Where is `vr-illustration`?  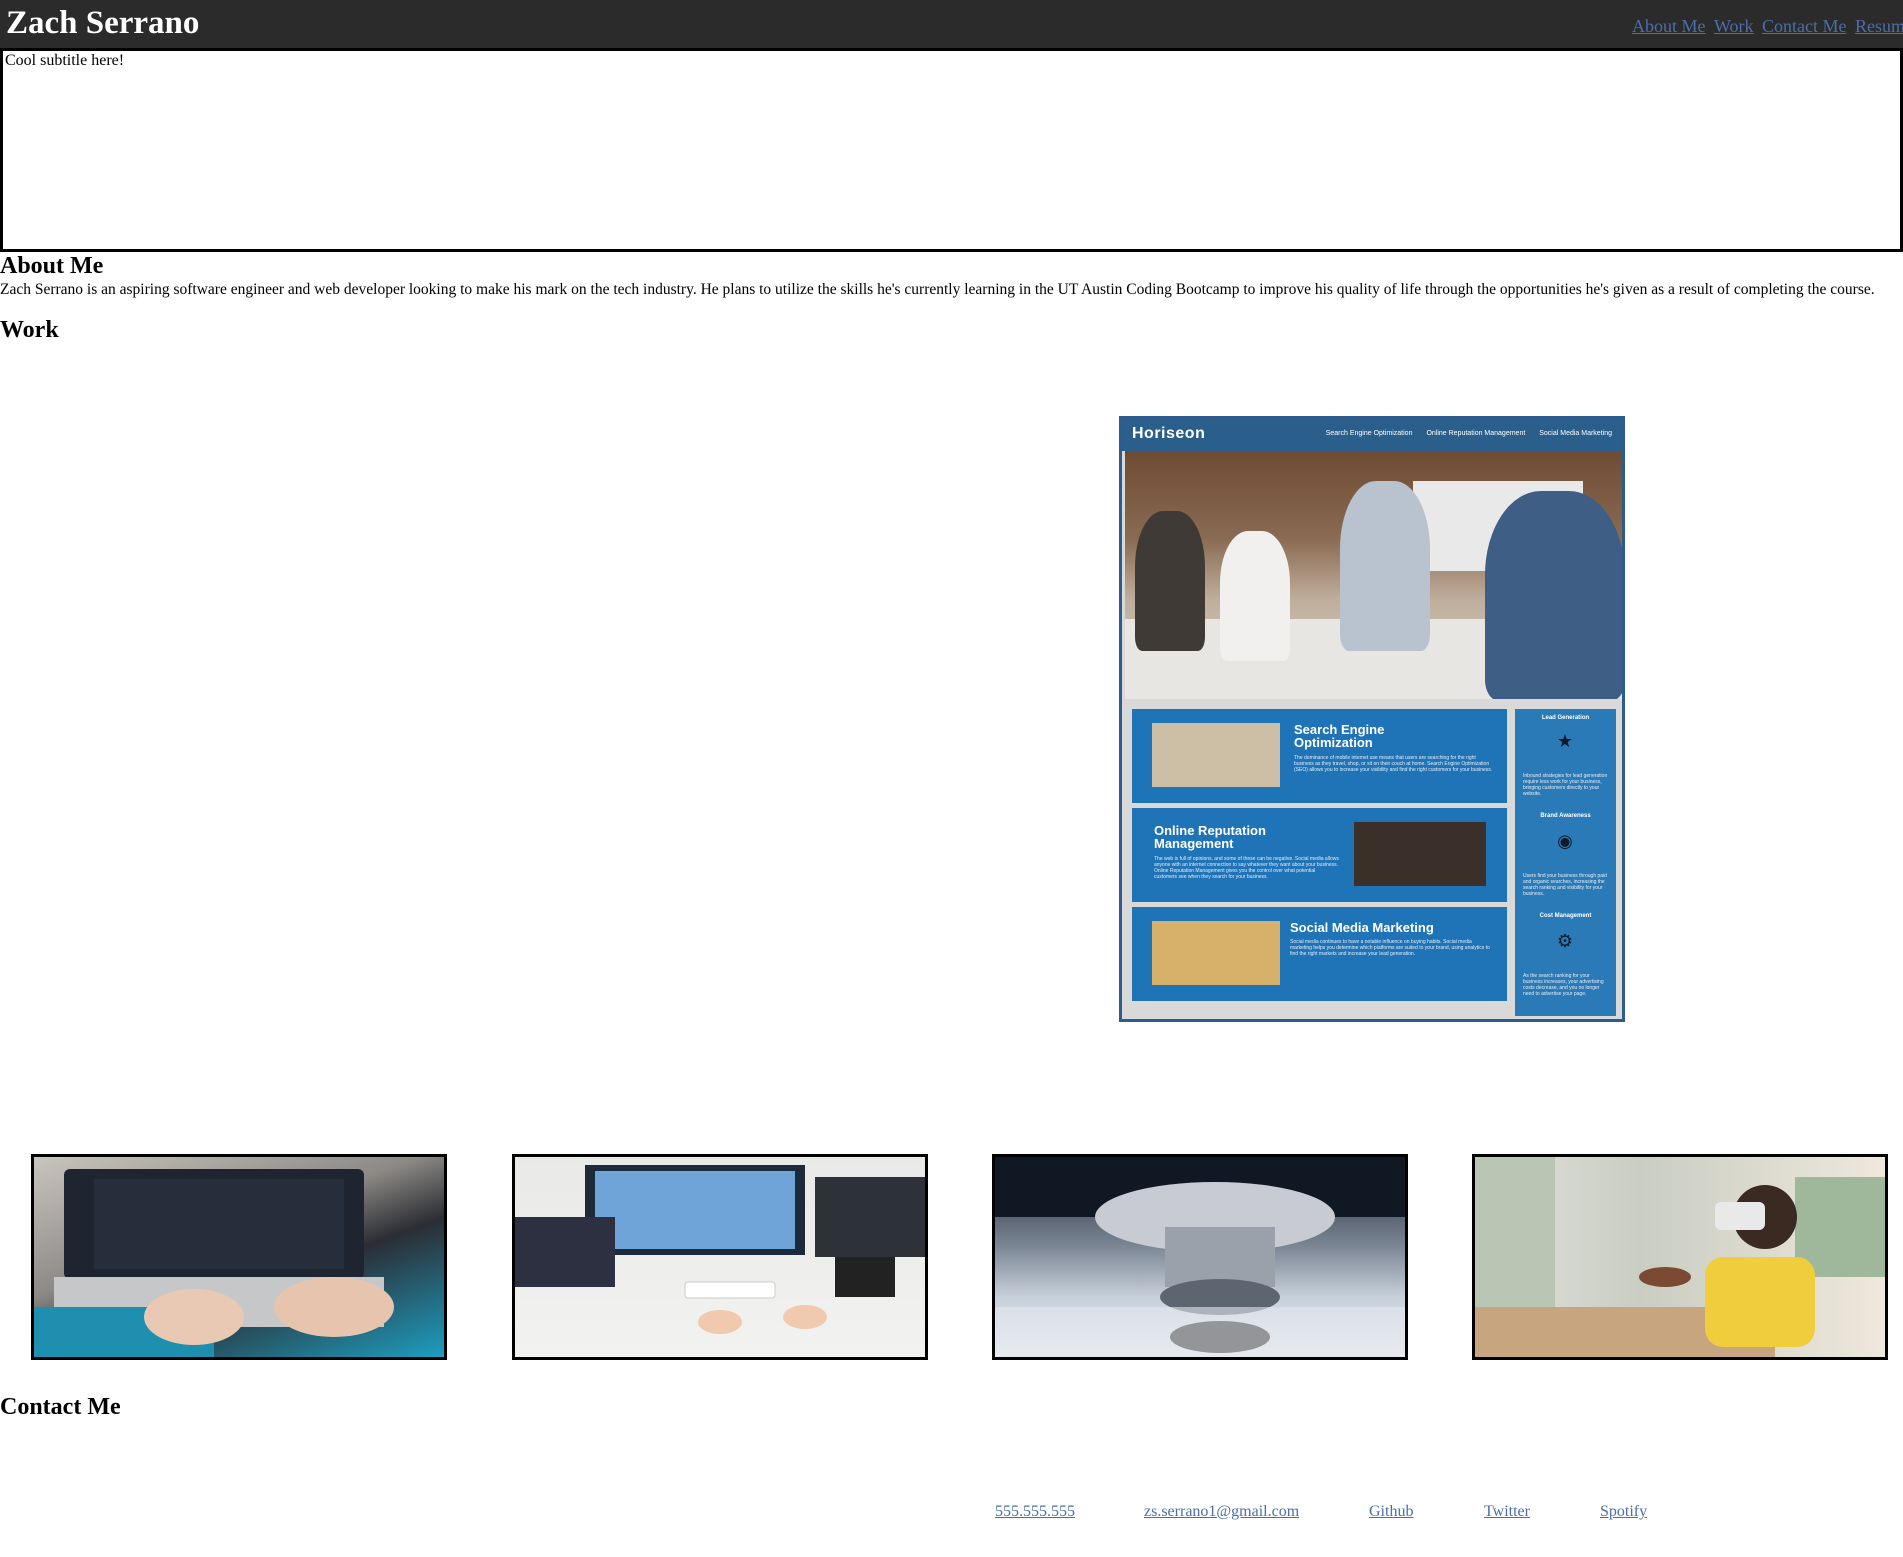 vr-illustration is located at coordinates (1680, 1257).